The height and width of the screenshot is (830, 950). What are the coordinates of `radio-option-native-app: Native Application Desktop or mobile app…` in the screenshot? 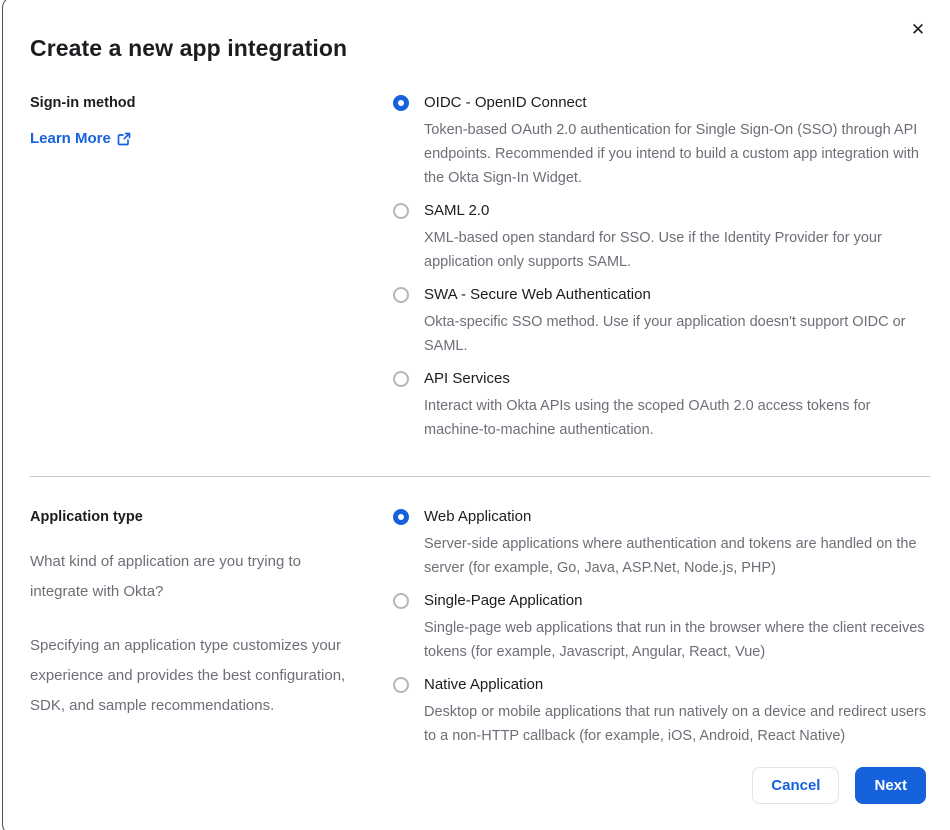 It's located at (660, 711).